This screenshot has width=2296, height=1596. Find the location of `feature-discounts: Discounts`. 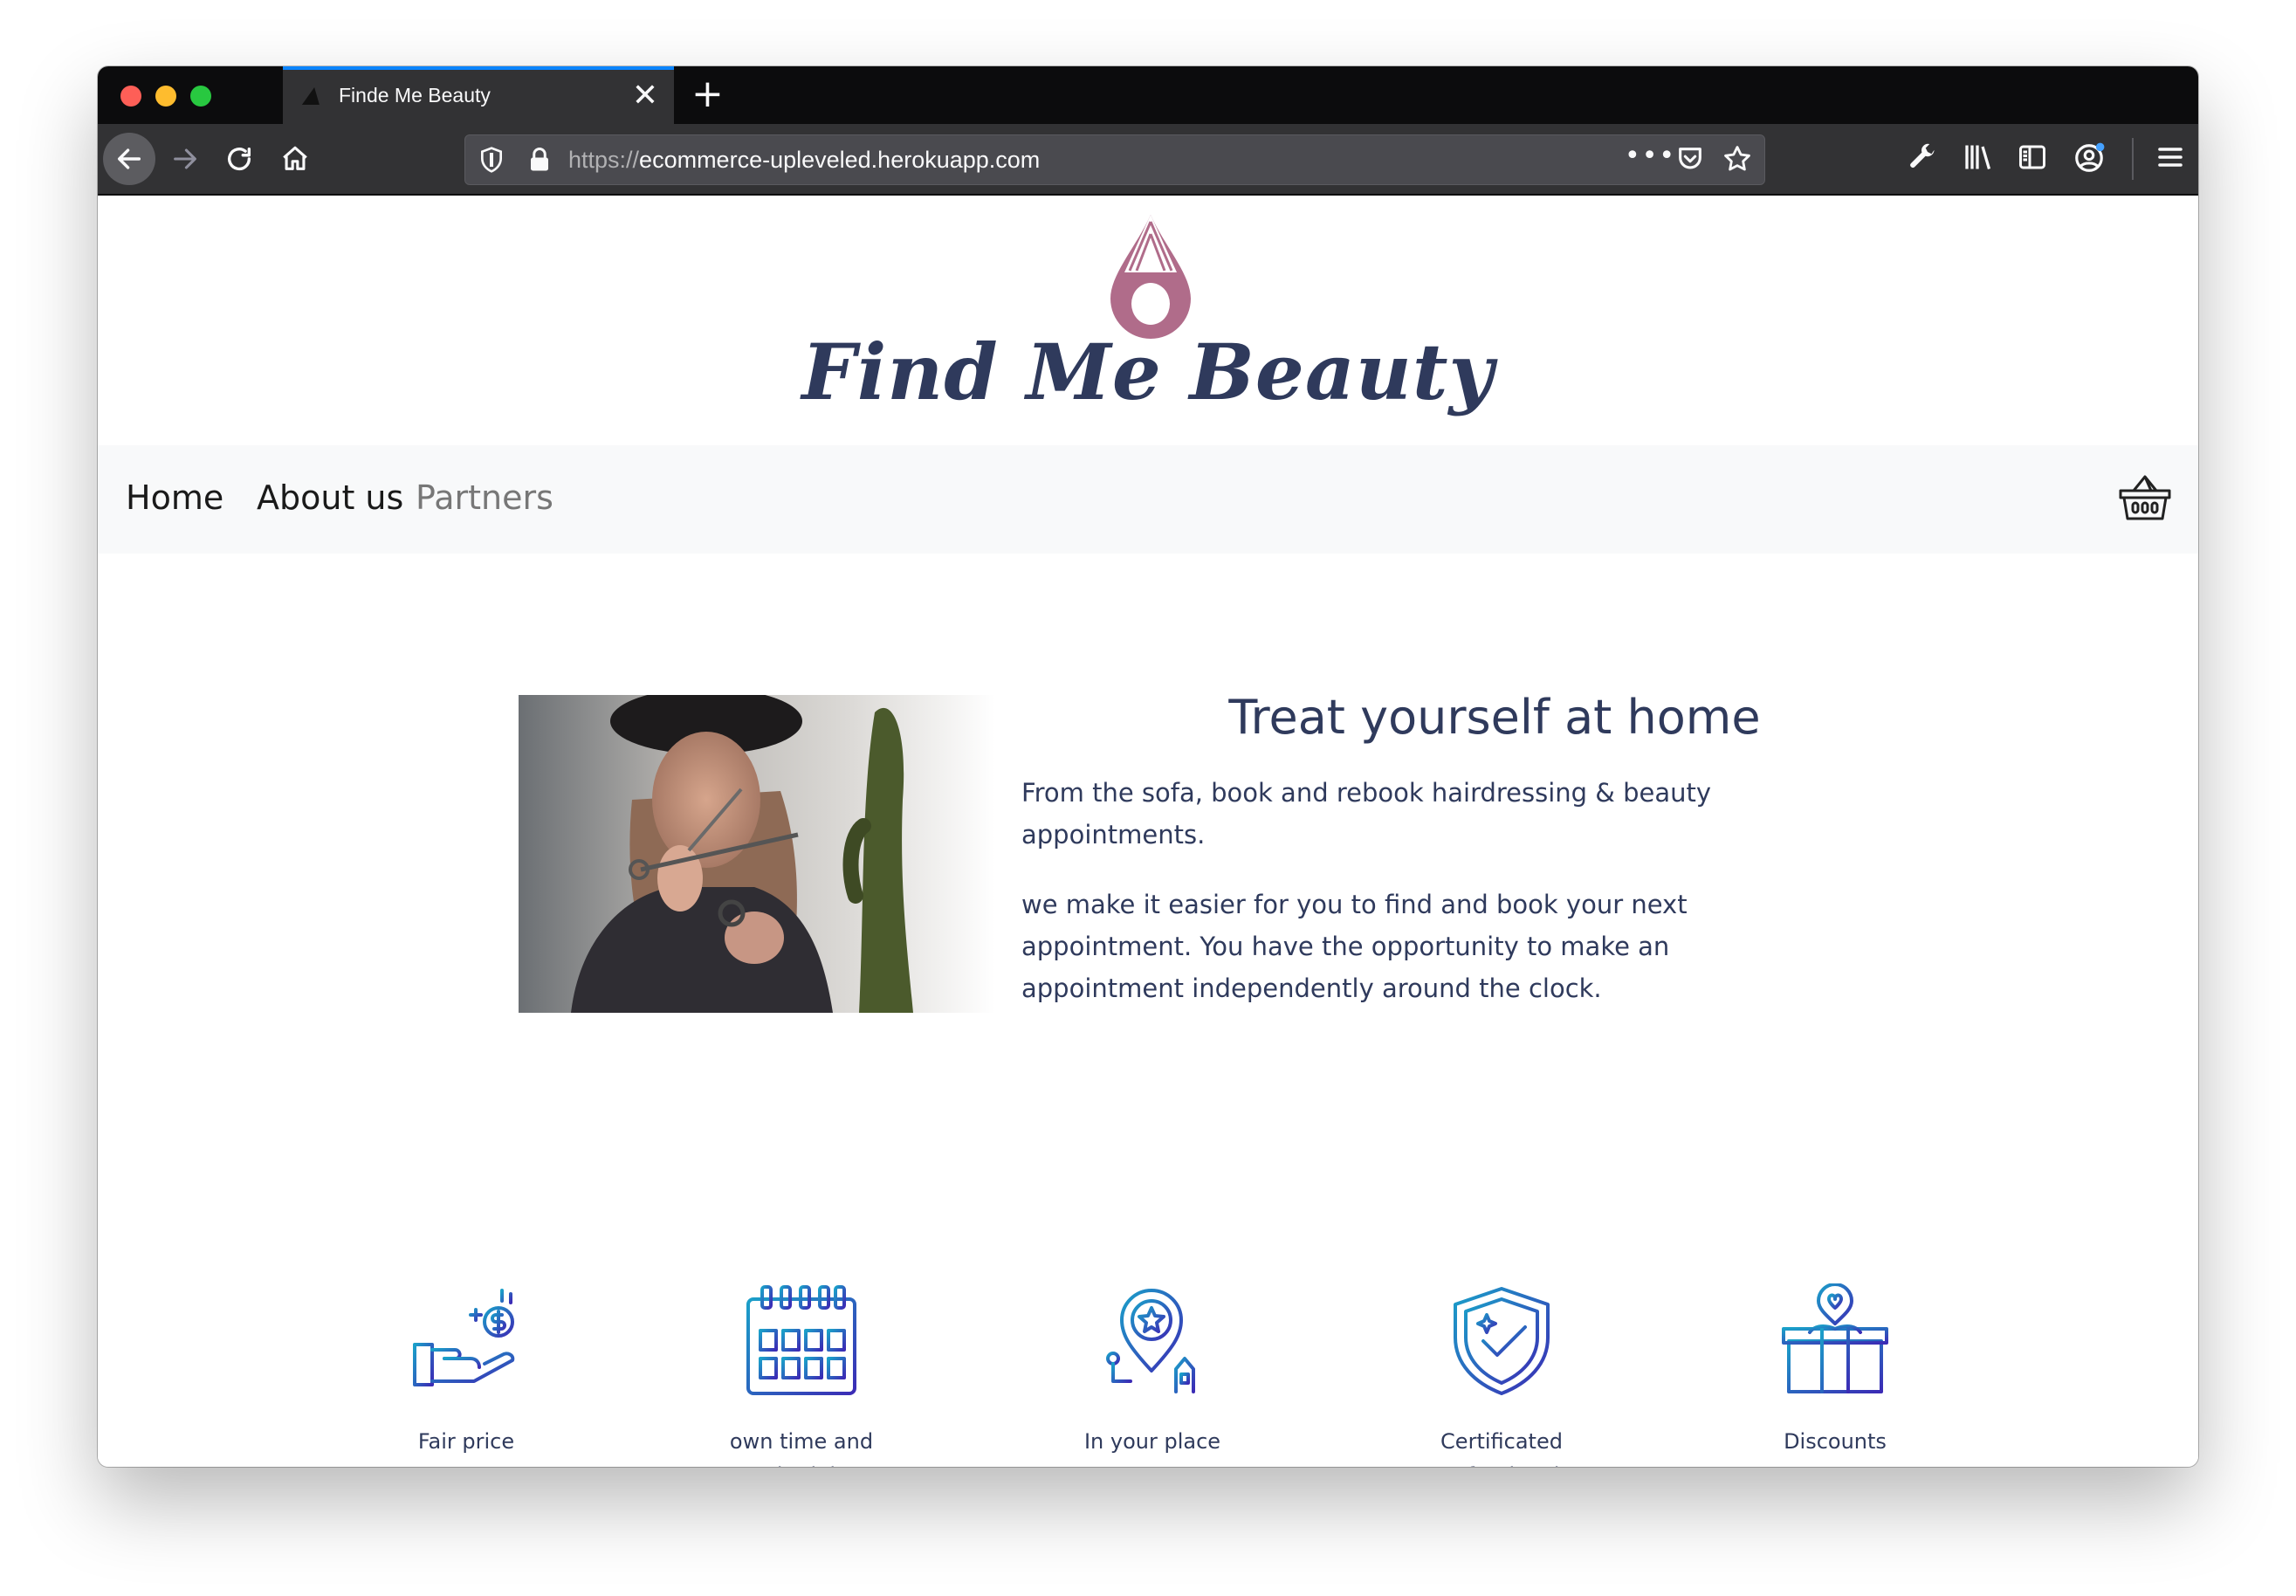

feature-discounts: Discounts is located at coordinates (1835, 1371).